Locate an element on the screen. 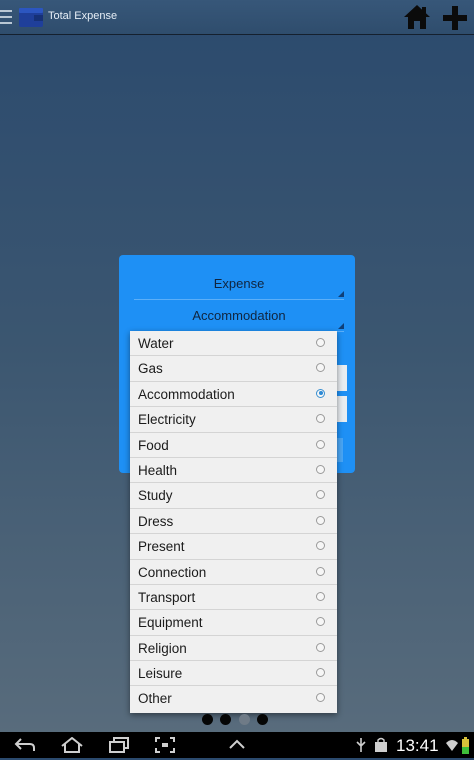  dropdown-item: Other is located at coordinates (233, 698).